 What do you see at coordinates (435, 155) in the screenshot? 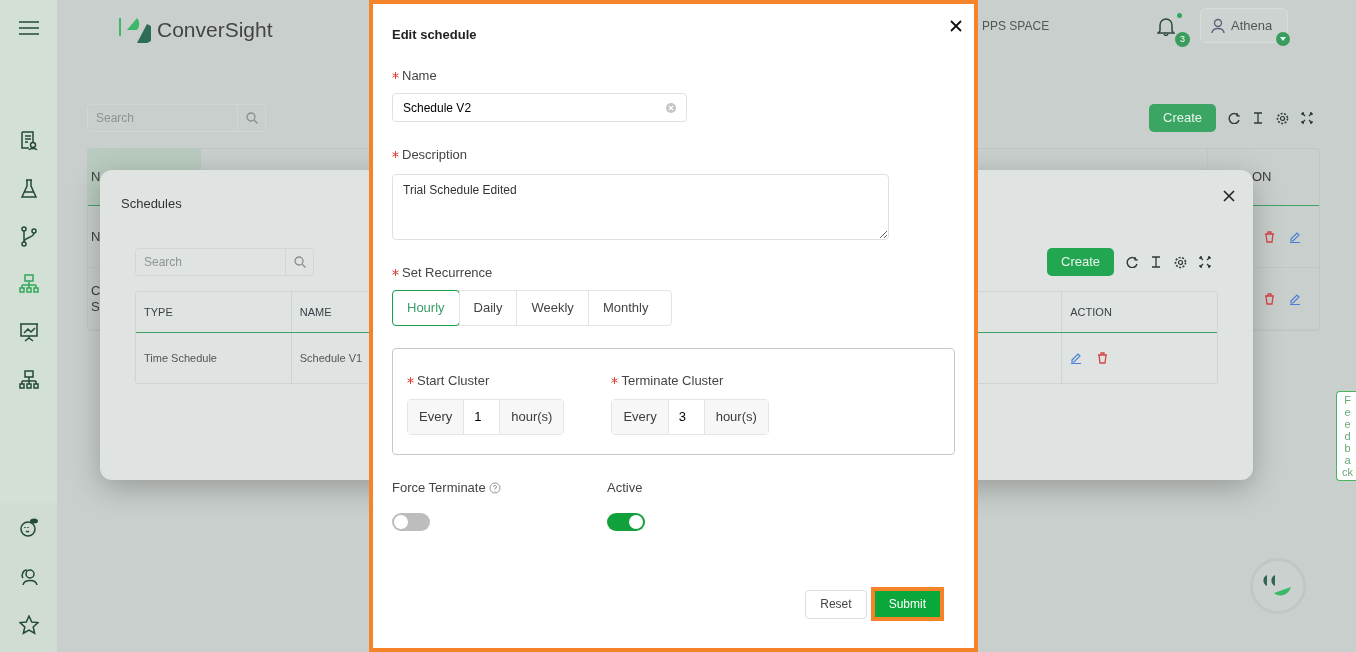
I see `field-label: Description` at bounding box center [435, 155].